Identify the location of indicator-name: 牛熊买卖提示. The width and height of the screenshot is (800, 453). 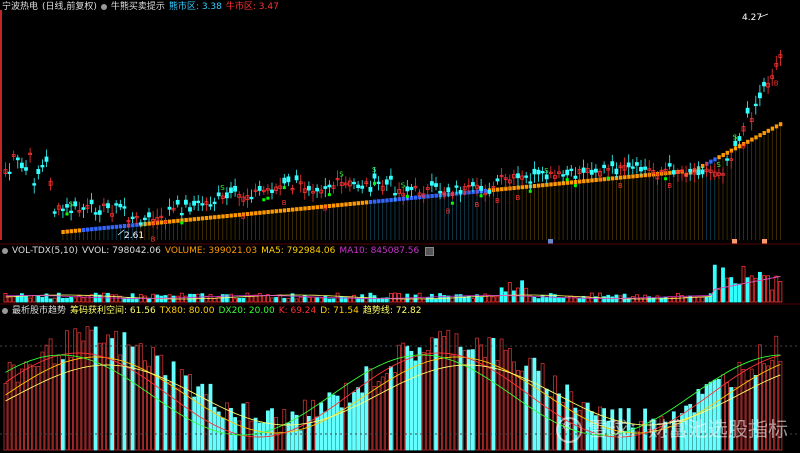
(137, 7).